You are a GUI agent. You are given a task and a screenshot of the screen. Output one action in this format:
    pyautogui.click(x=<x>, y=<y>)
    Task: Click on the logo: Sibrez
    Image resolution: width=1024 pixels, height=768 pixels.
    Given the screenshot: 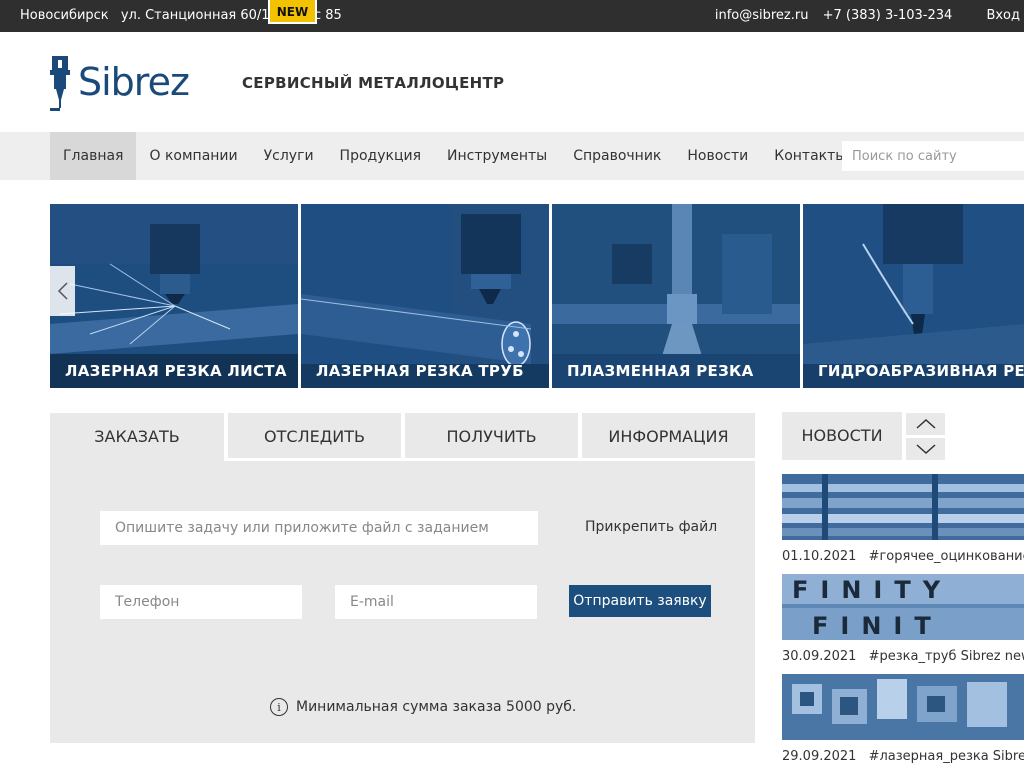 What is the action you would take?
    pyautogui.click(x=128, y=84)
    